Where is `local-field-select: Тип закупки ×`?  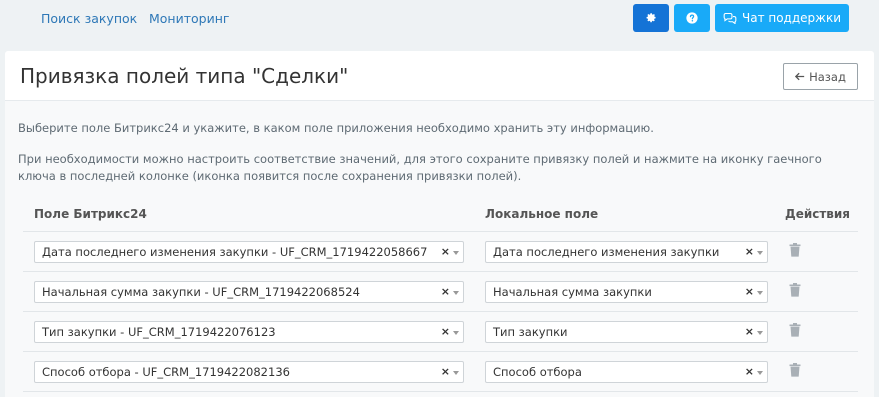 local-field-select: Тип закупки × is located at coordinates (626, 332).